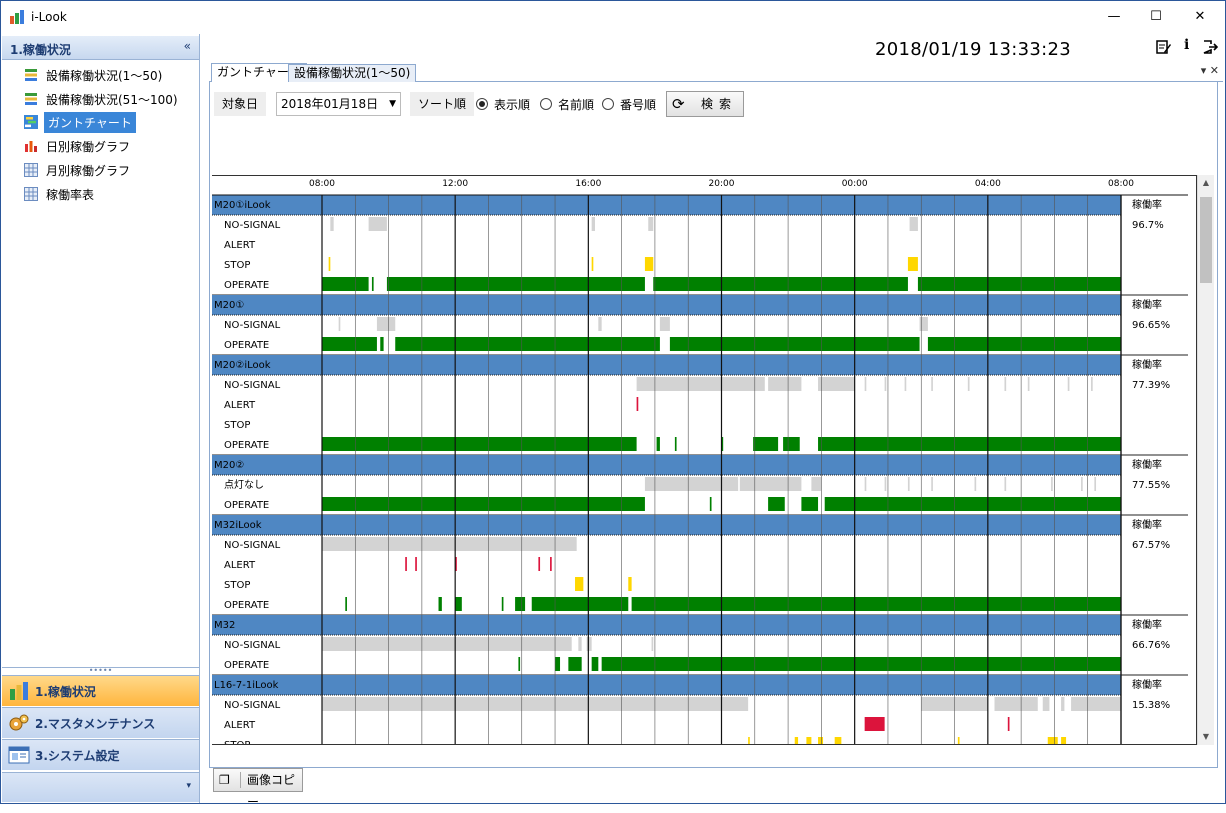 The image size is (1226, 813). What do you see at coordinates (1206, 183) in the screenshot?
I see `scroll-up-icon: ▲` at bounding box center [1206, 183].